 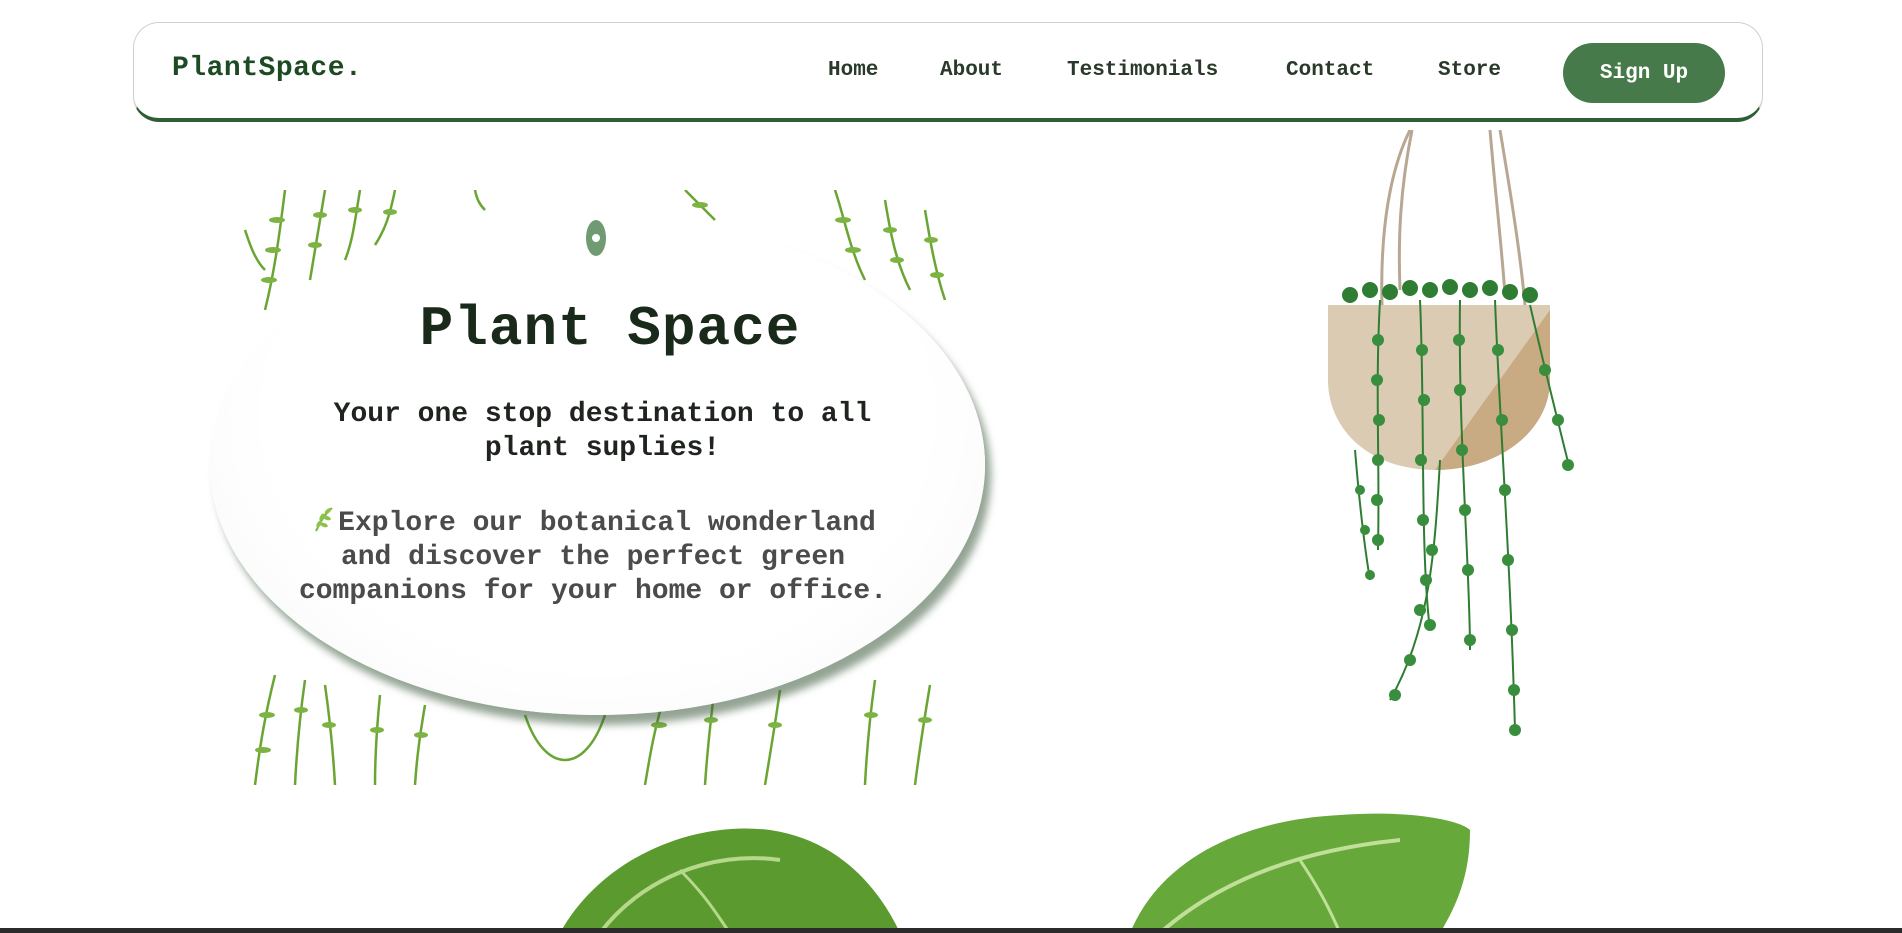 What do you see at coordinates (267, 68) in the screenshot?
I see `brand-logo: PlantSpace.` at bounding box center [267, 68].